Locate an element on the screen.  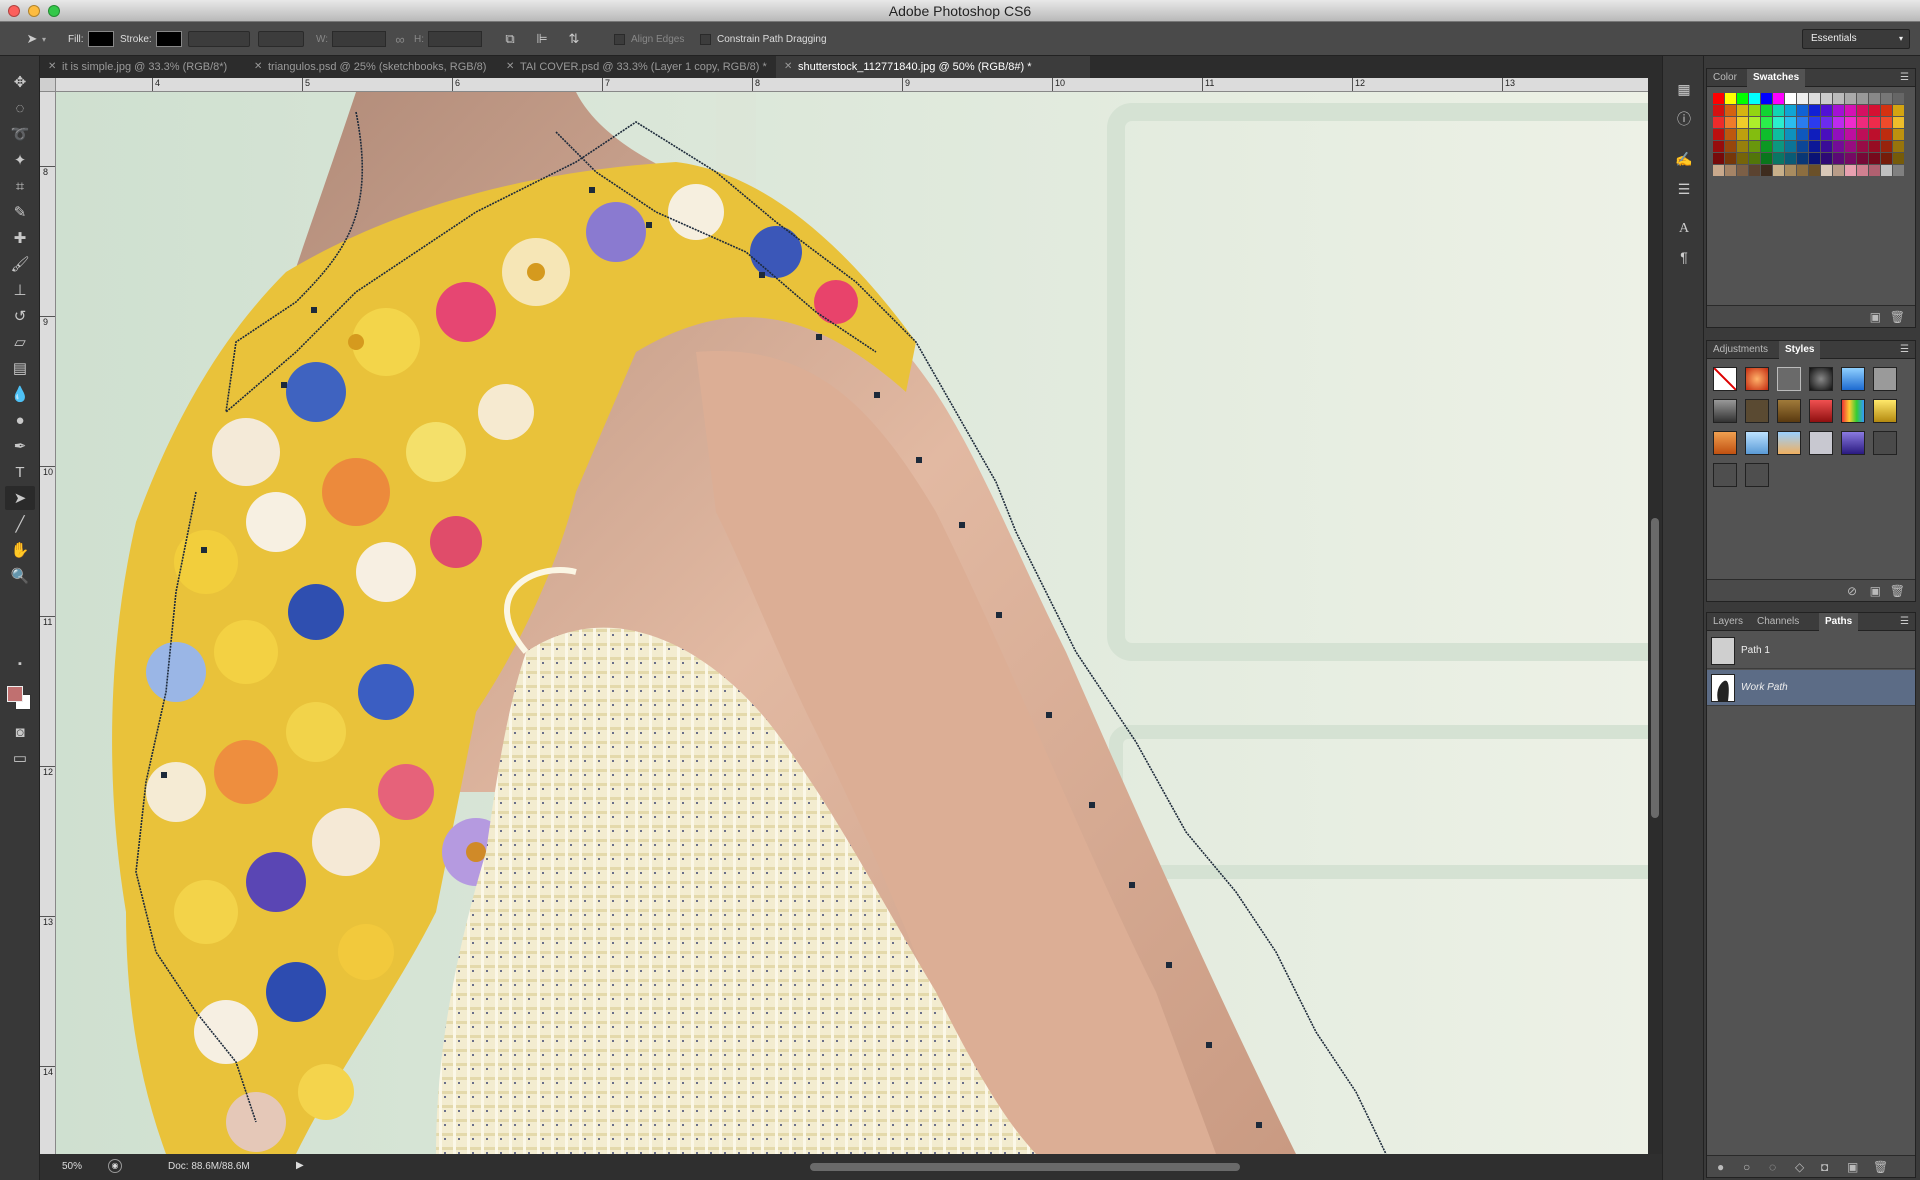
tab-layers: Layers is located at coordinates (1728, 622).